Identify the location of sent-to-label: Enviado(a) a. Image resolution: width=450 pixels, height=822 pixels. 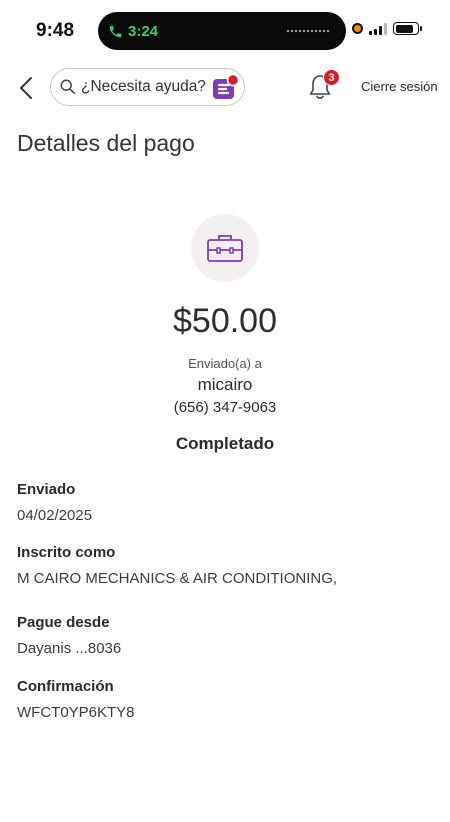
(225, 363).